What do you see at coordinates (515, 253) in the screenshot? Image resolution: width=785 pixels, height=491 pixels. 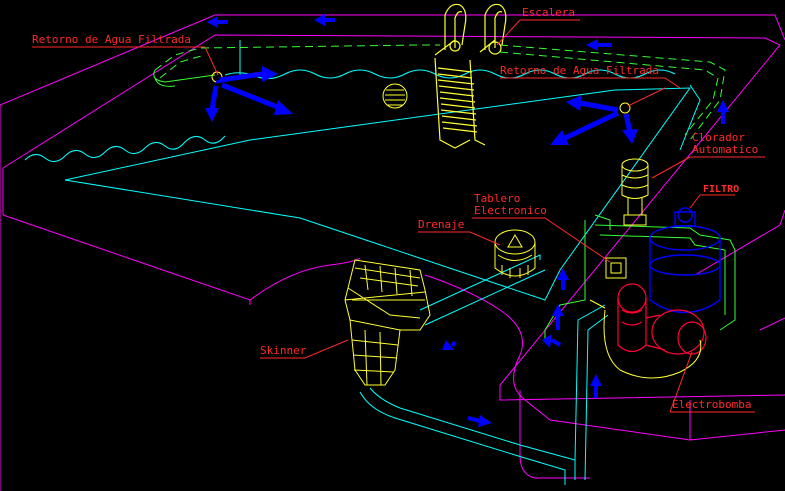 I see `drain-icon` at bounding box center [515, 253].